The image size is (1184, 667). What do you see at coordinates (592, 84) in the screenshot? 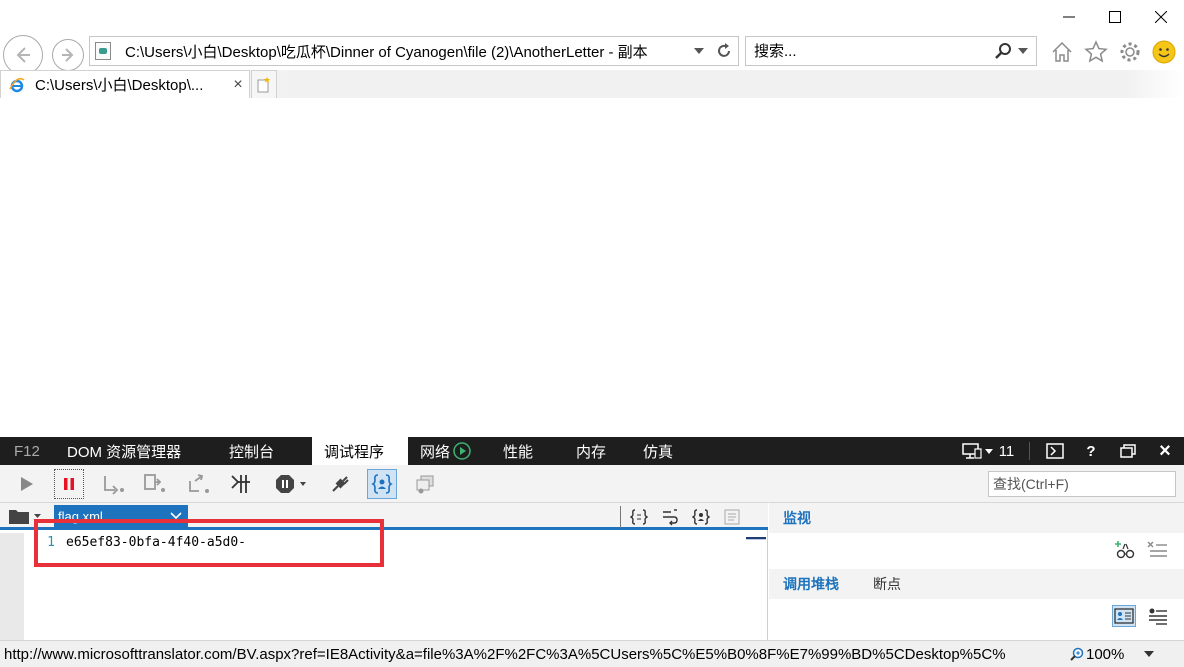
I see `tab-strip: C:\Users\小白\Desktop\... ×` at bounding box center [592, 84].